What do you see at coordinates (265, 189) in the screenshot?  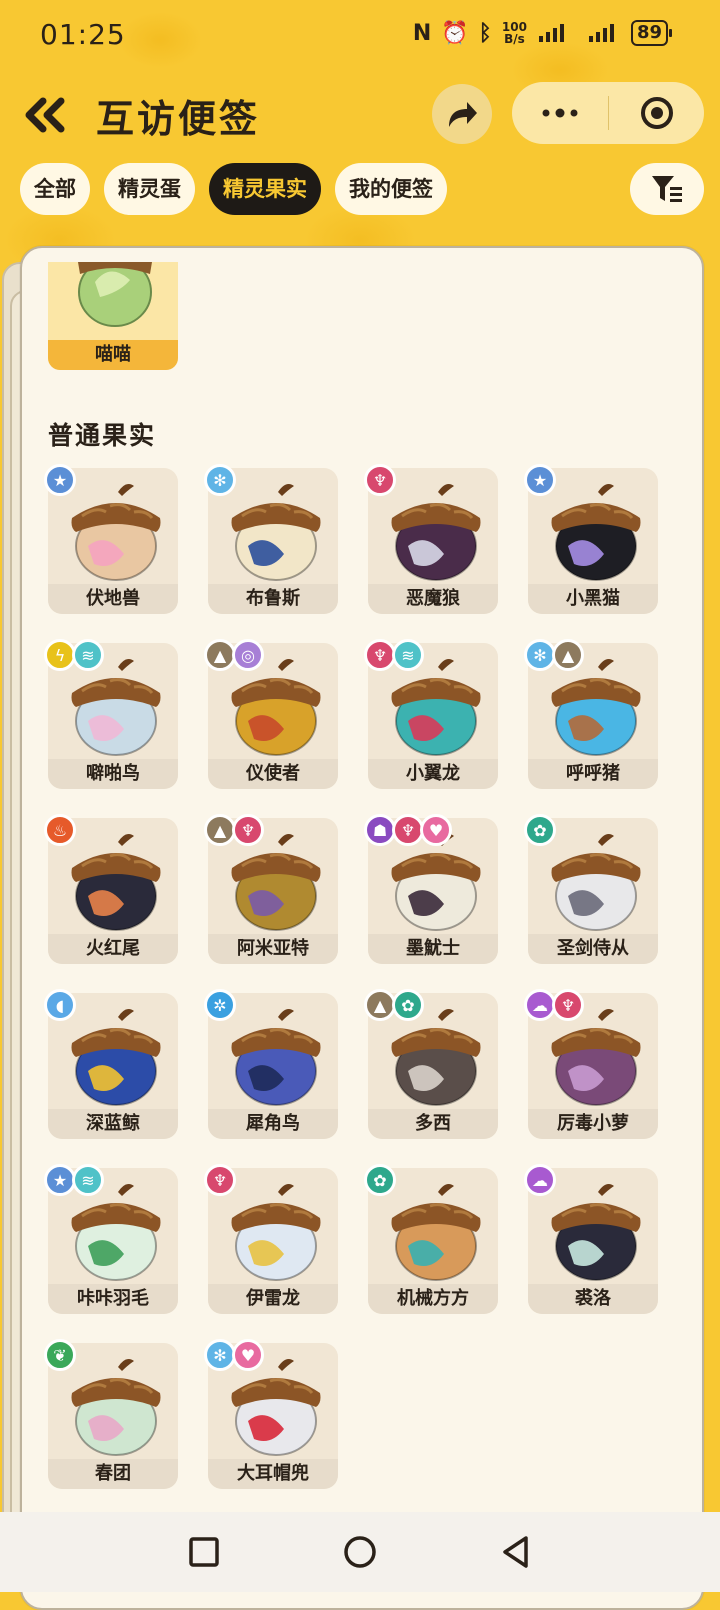 I see `tab-spirit-fruit: 精灵果实` at bounding box center [265, 189].